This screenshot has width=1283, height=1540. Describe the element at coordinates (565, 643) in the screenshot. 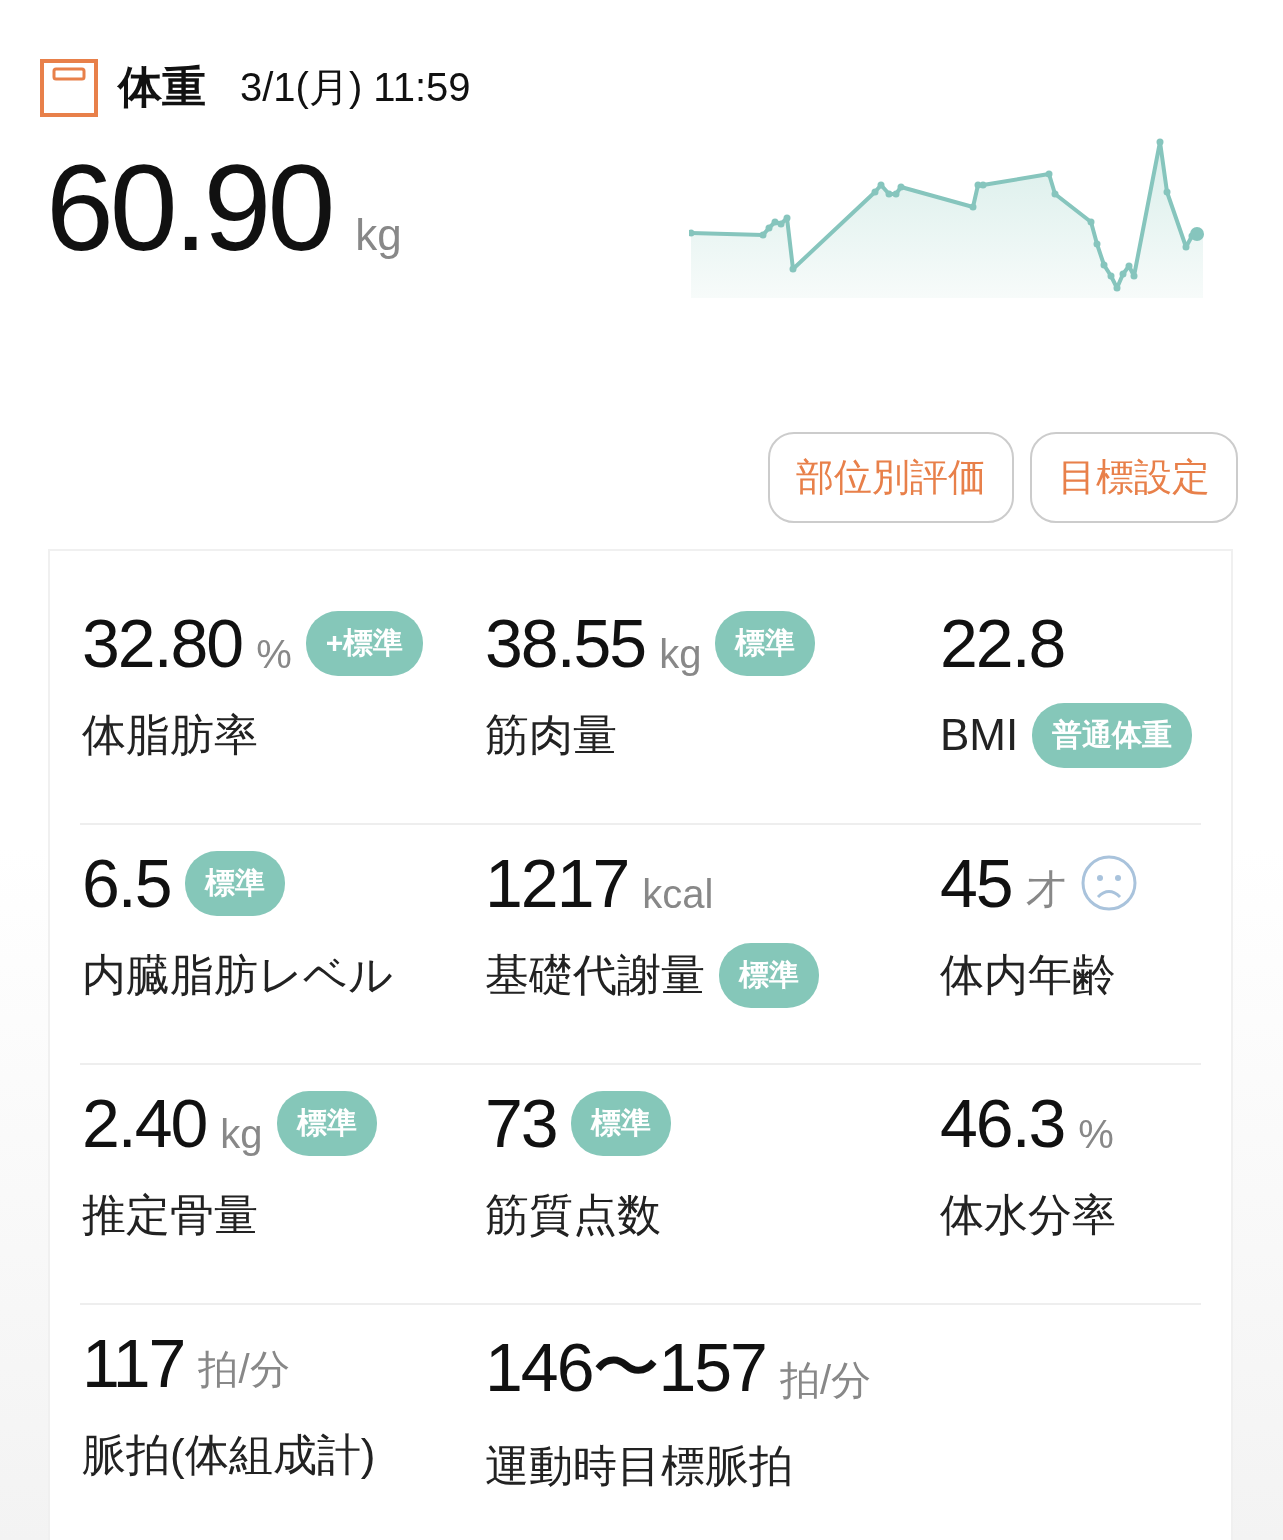

I see `metric-value: 38.55` at that location.